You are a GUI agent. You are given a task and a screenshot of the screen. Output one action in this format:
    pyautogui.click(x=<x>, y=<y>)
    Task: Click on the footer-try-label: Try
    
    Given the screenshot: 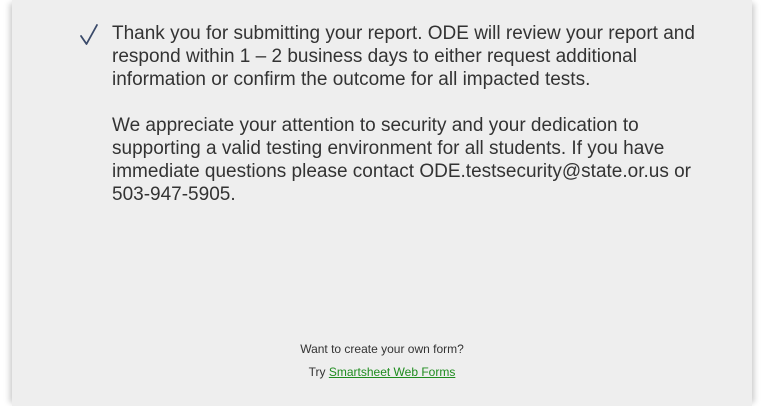 What is the action you would take?
    pyautogui.click(x=318, y=372)
    